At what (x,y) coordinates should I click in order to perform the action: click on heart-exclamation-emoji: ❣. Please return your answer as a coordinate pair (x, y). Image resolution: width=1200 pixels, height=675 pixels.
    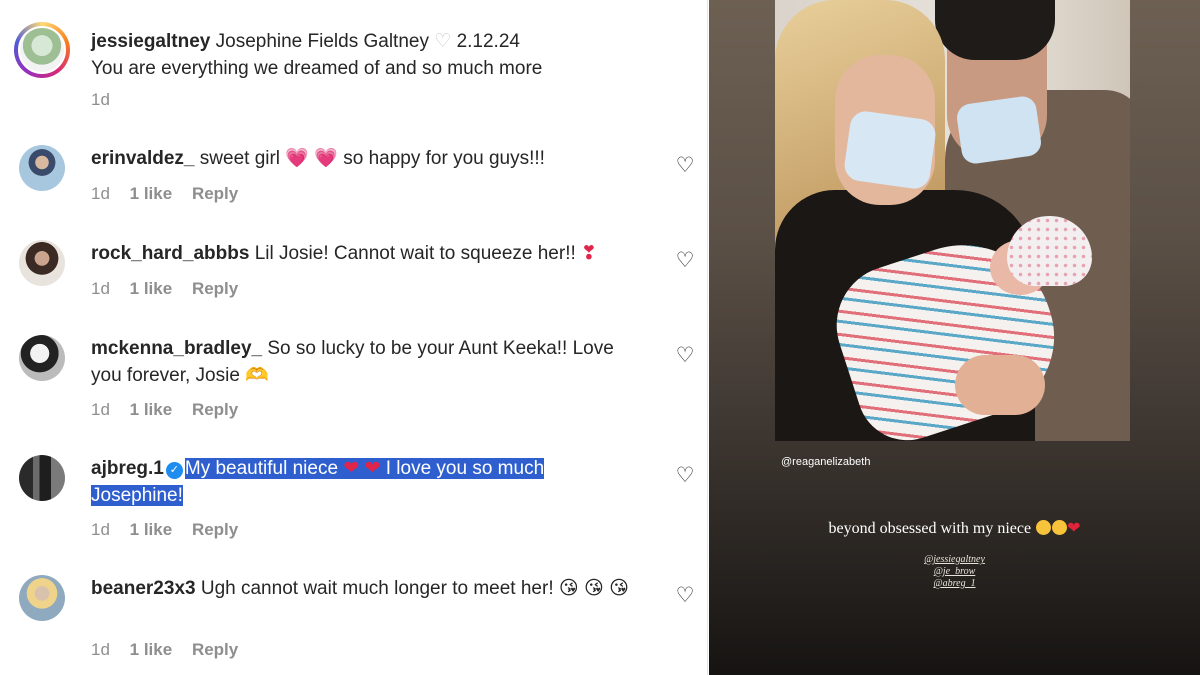
    Looking at the image, I should click on (589, 253).